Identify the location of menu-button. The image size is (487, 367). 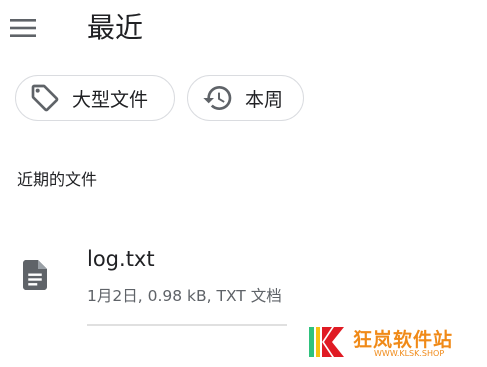
(23, 28).